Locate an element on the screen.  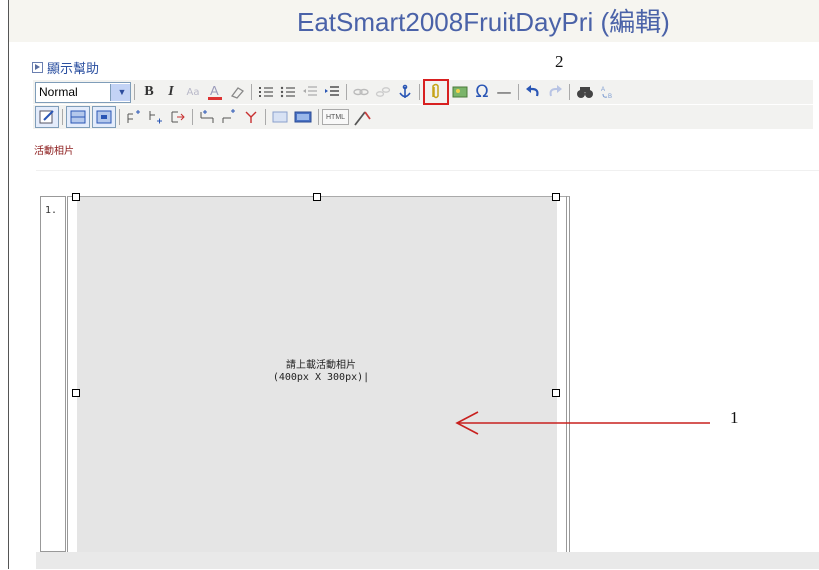
insert-row-before-button is located at coordinates (134, 117).